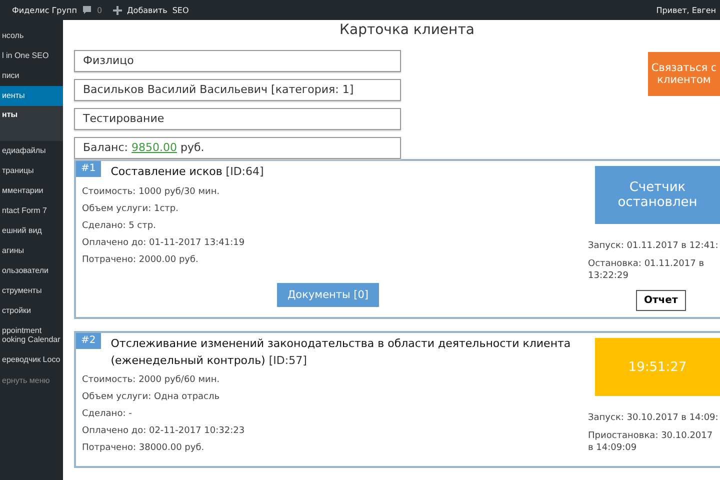 This screenshot has height=480, width=720. What do you see at coordinates (237, 61) in the screenshot?
I see `client-field: Физлицо` at bounding box center [237, 61].